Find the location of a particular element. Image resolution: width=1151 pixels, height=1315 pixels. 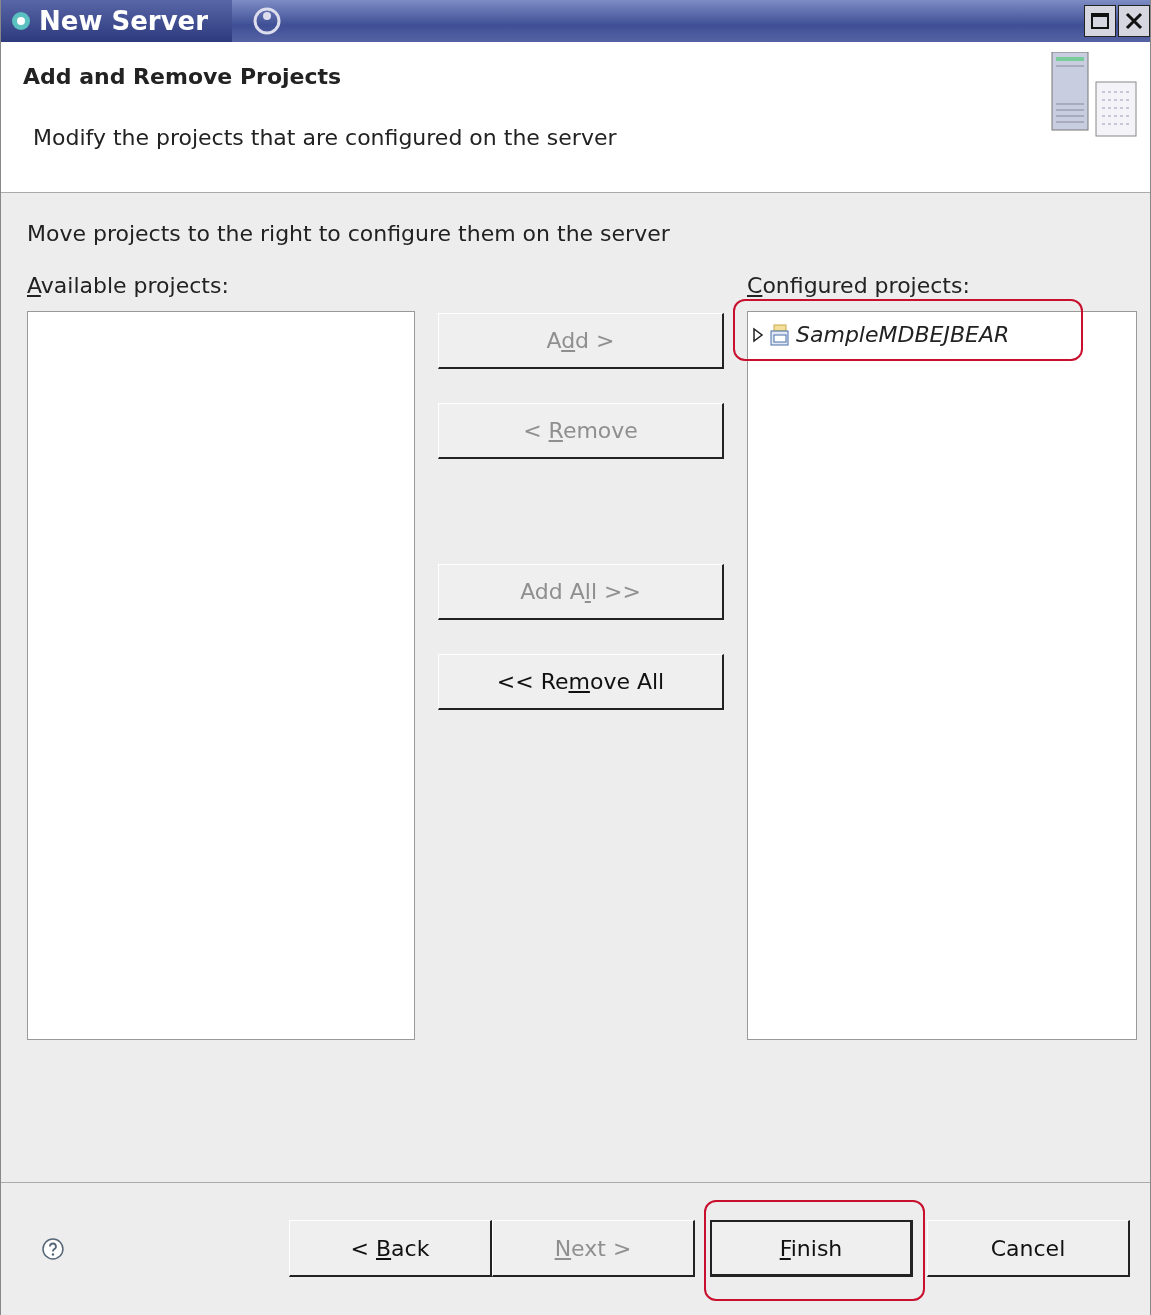

wizard-button: Cancel is located at coordinates (1028, 1248).